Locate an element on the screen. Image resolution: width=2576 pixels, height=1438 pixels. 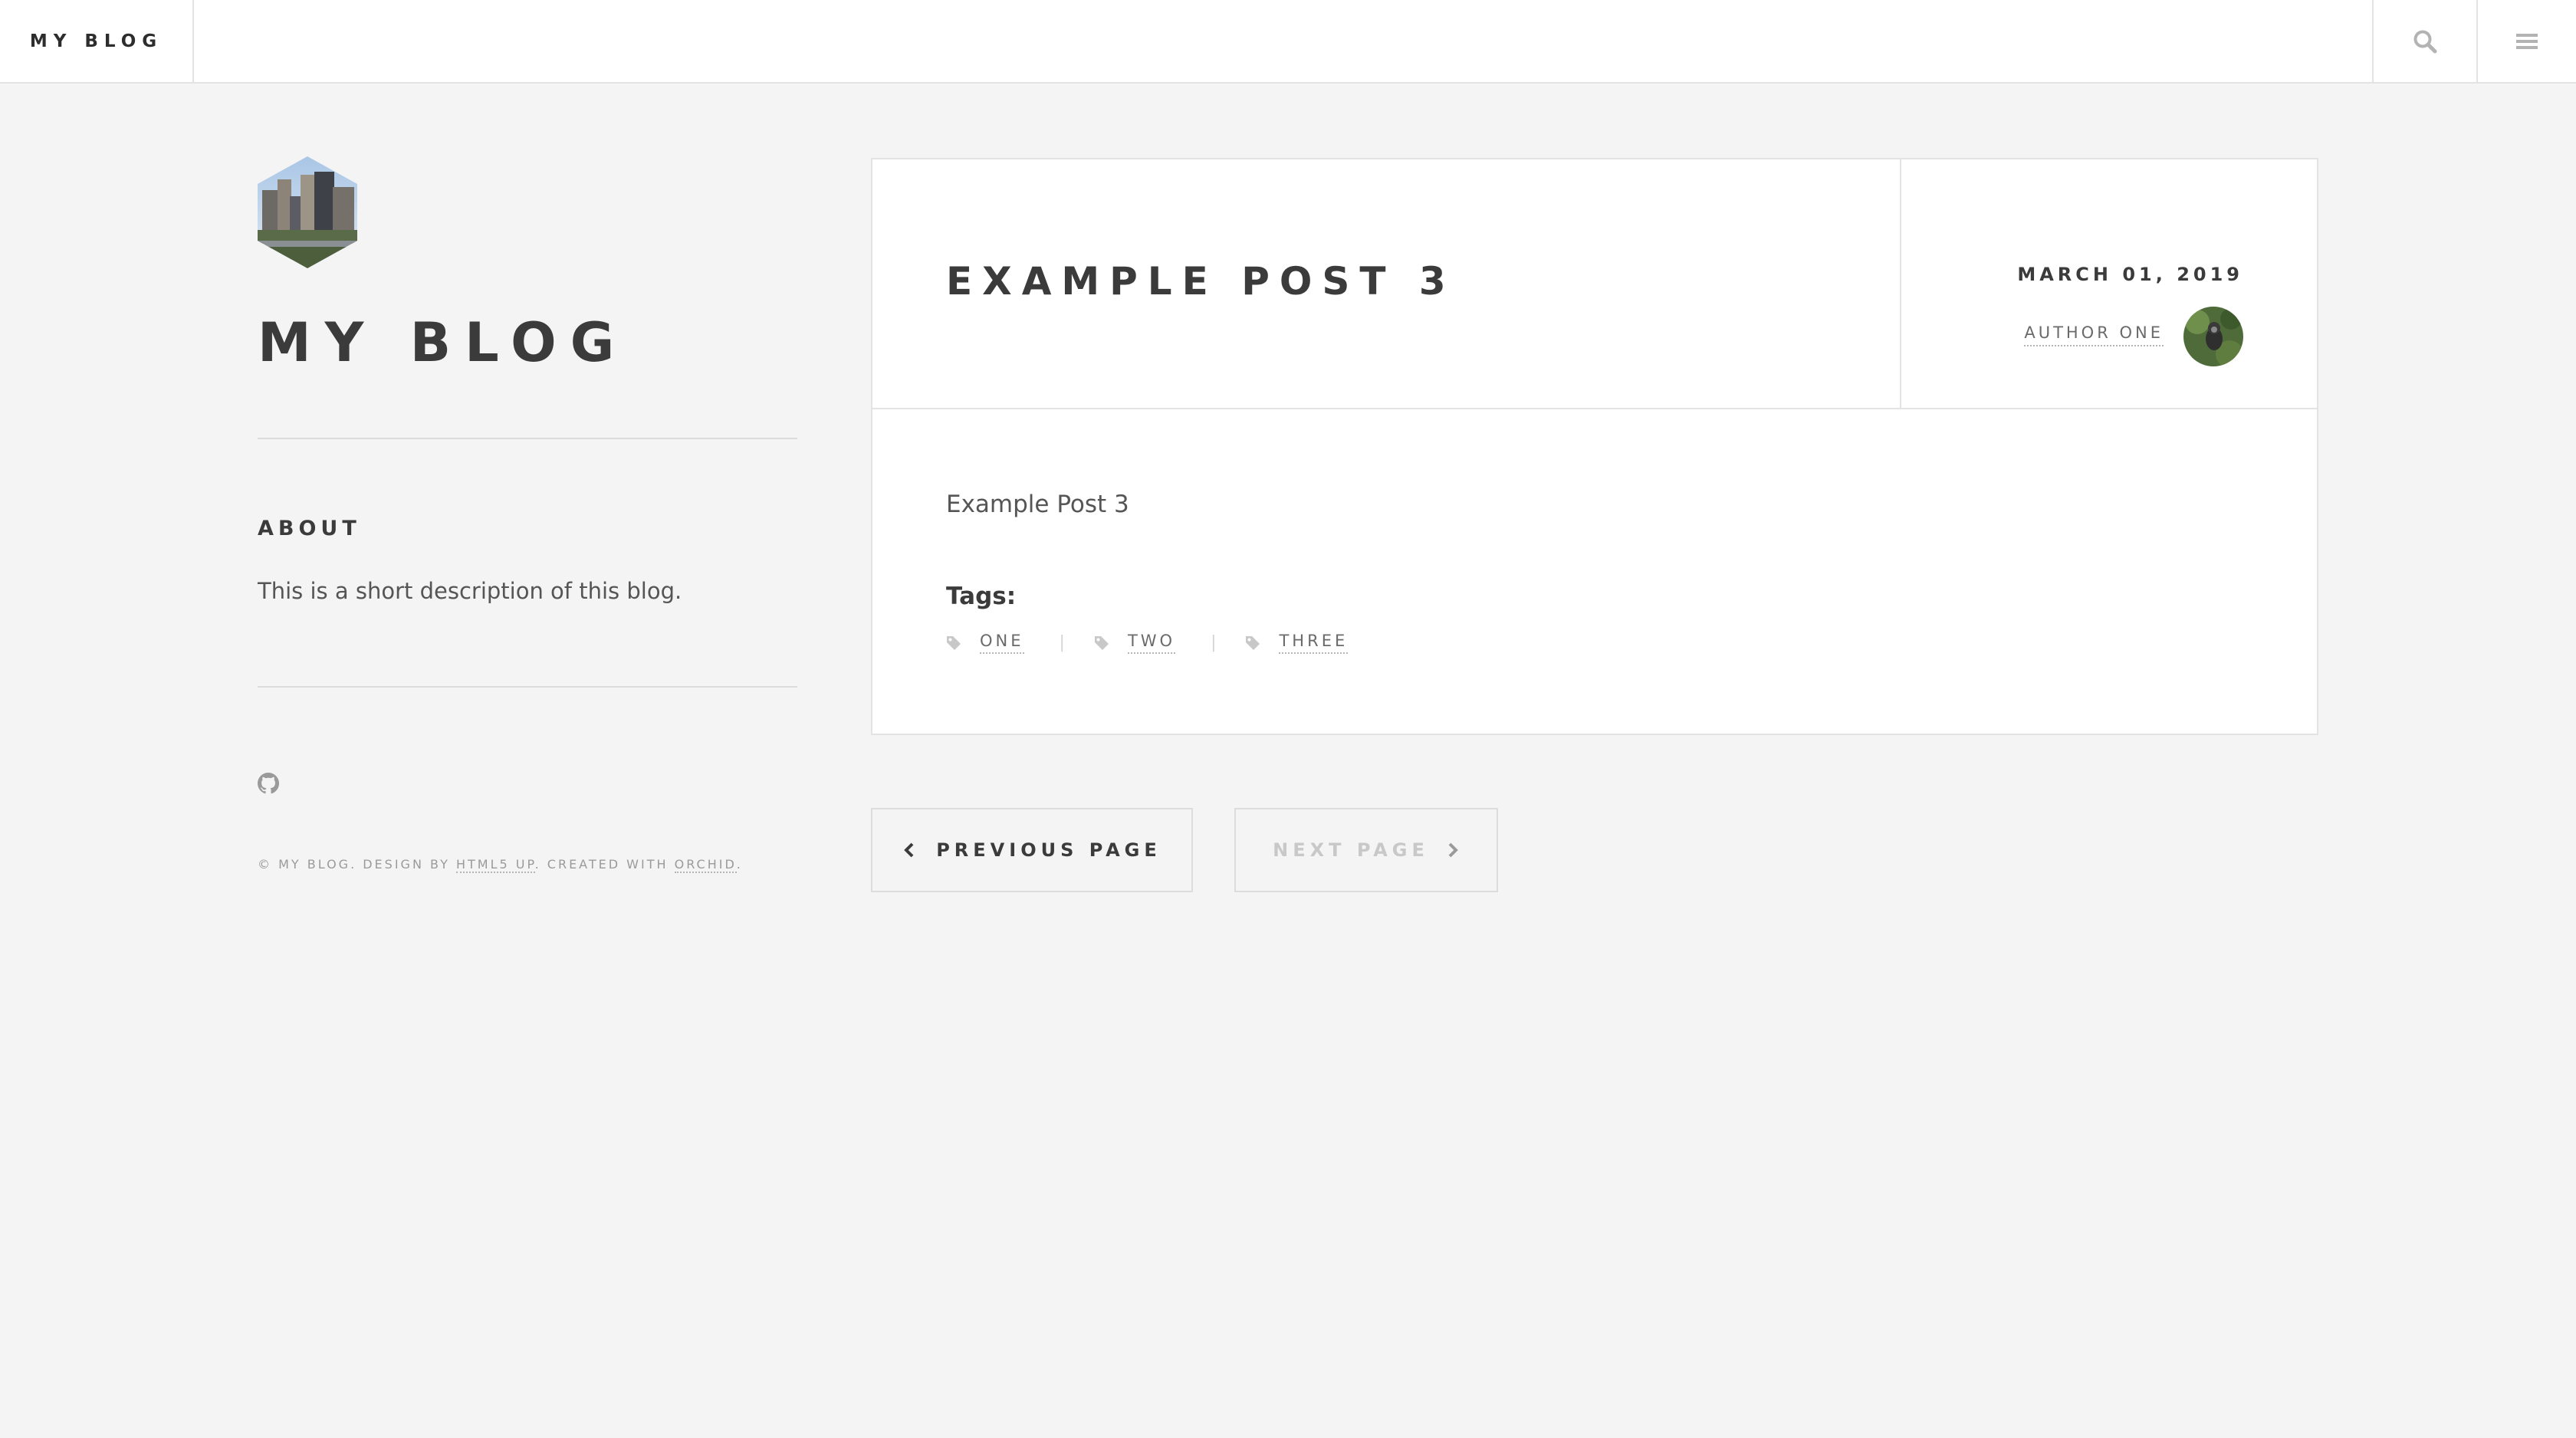
menu-button is located at coordinates (2526, 41).